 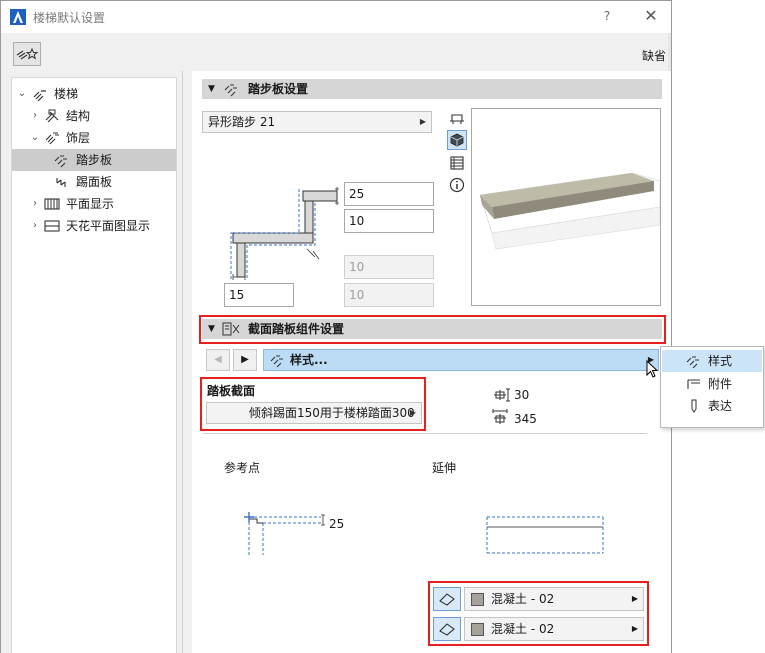 I want to click on tree-item-riser: 踢面板, so click(x=94, y=182).